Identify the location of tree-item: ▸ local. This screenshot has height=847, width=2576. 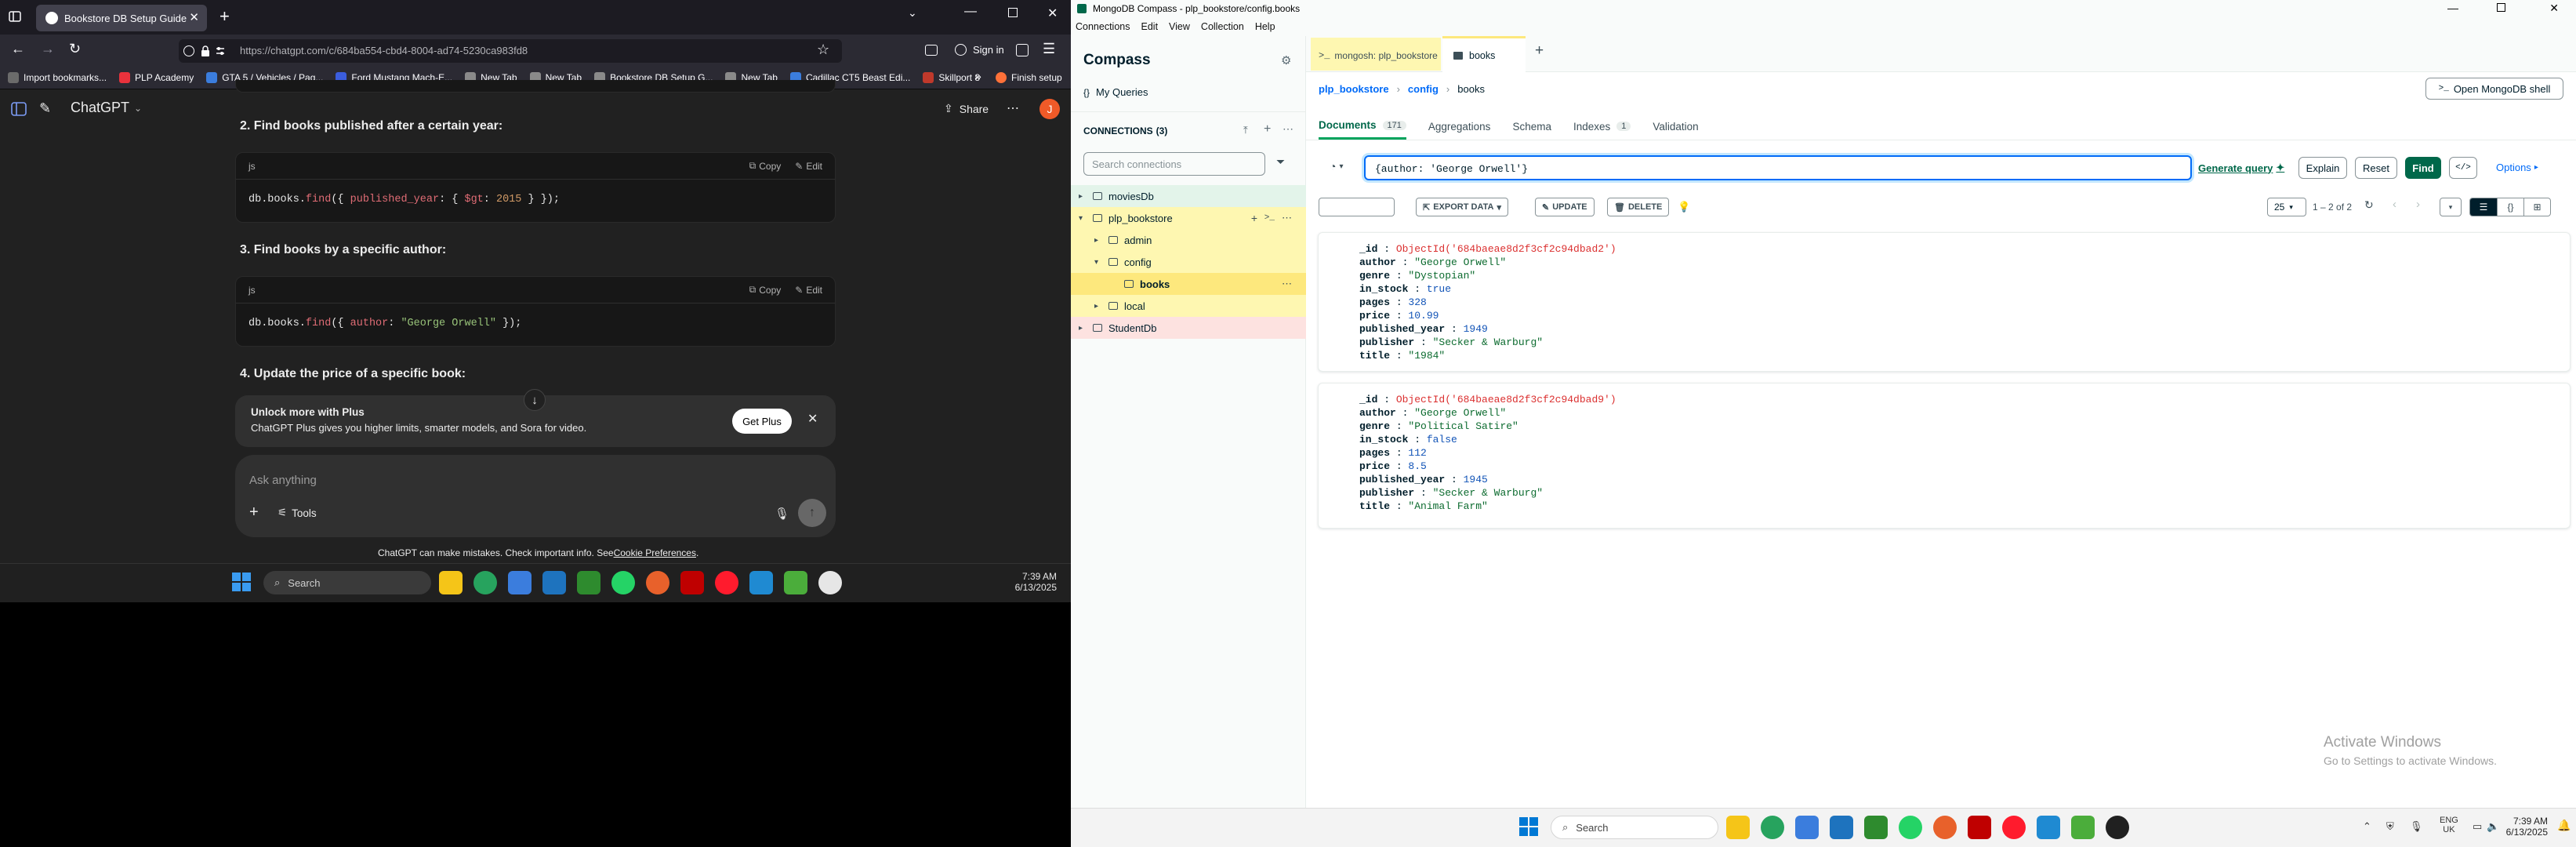
(1189, 306).